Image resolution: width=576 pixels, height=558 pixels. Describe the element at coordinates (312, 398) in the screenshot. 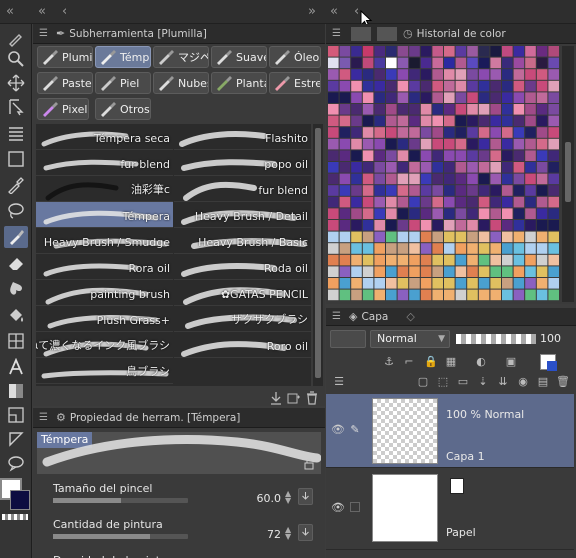

I see `delete-subtool-icon` at that location.